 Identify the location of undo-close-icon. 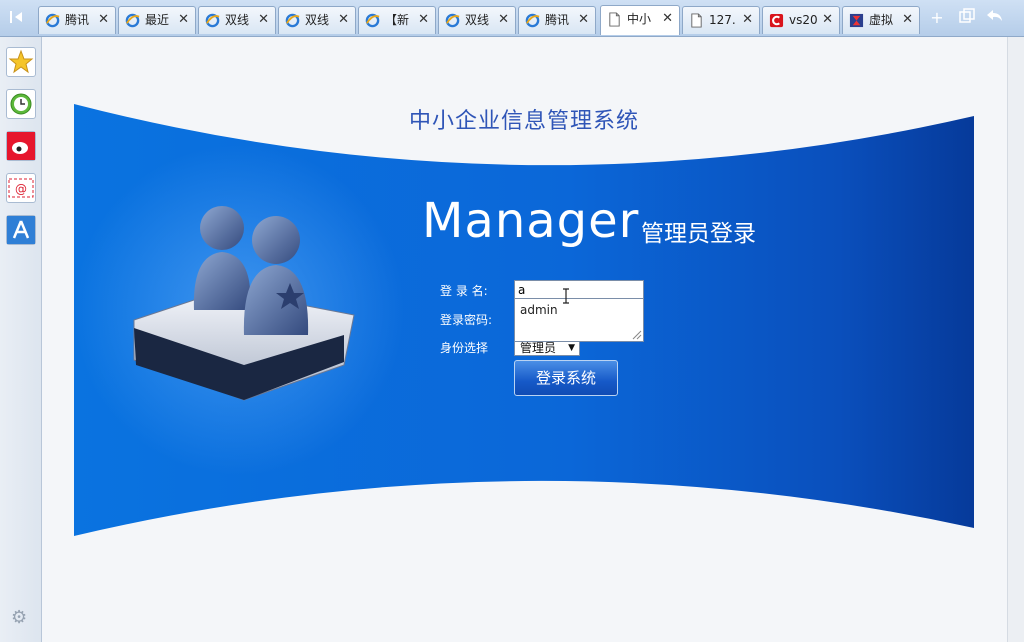
(995, 18).